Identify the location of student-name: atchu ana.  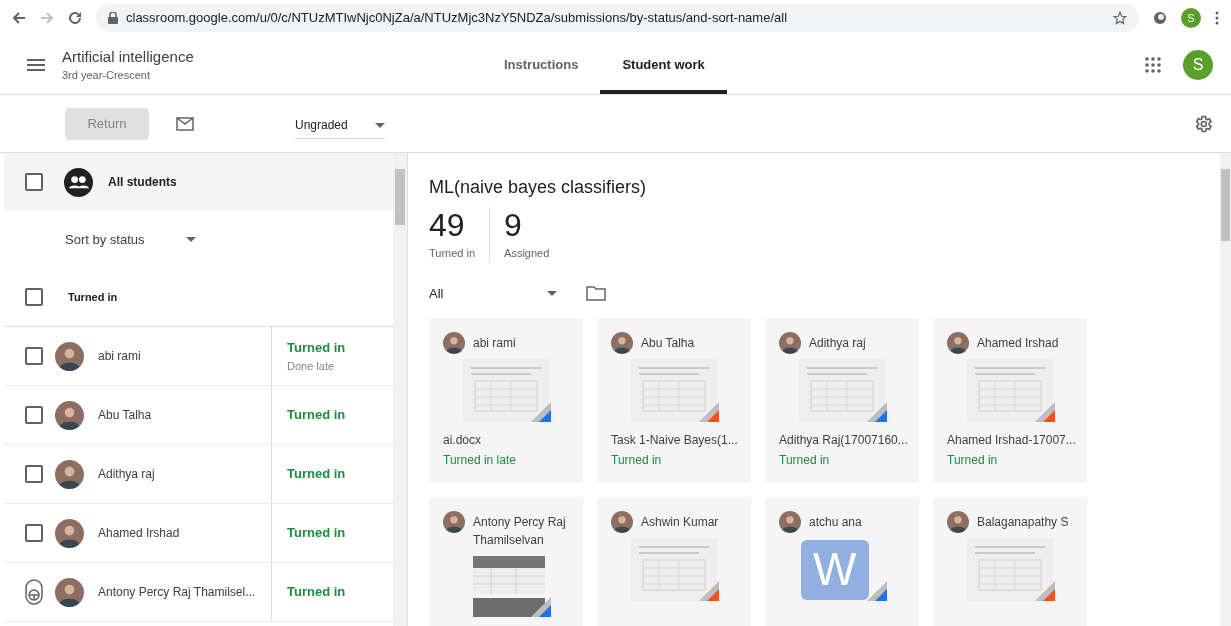
(836, 522).